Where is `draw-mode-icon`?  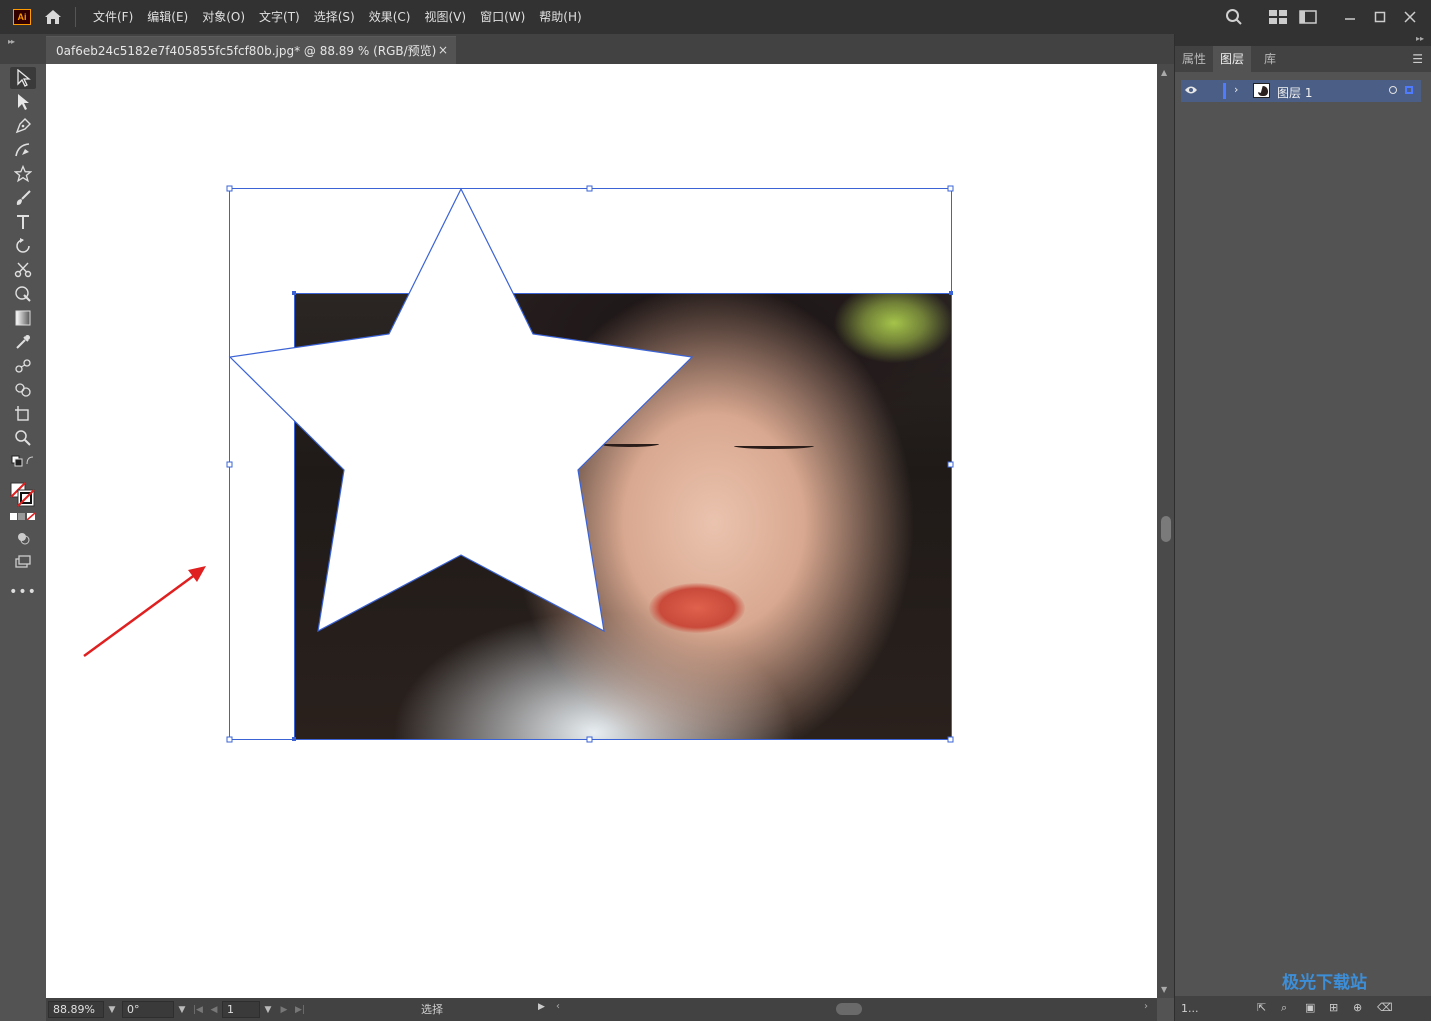 draw-mode-icon is located at coordinates (23, 538).